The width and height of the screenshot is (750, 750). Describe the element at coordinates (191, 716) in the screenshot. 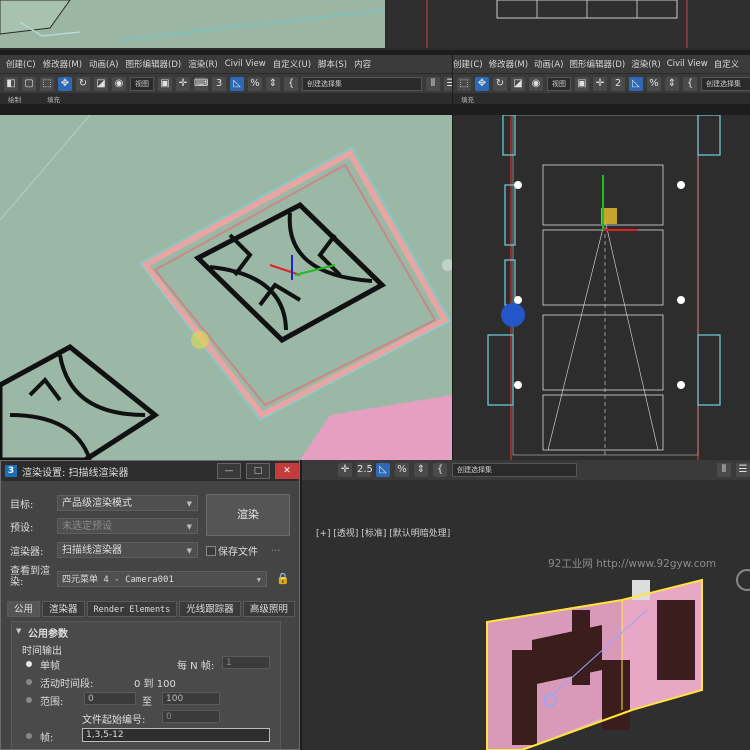

I see `file-number-spinner: 0` at that location.